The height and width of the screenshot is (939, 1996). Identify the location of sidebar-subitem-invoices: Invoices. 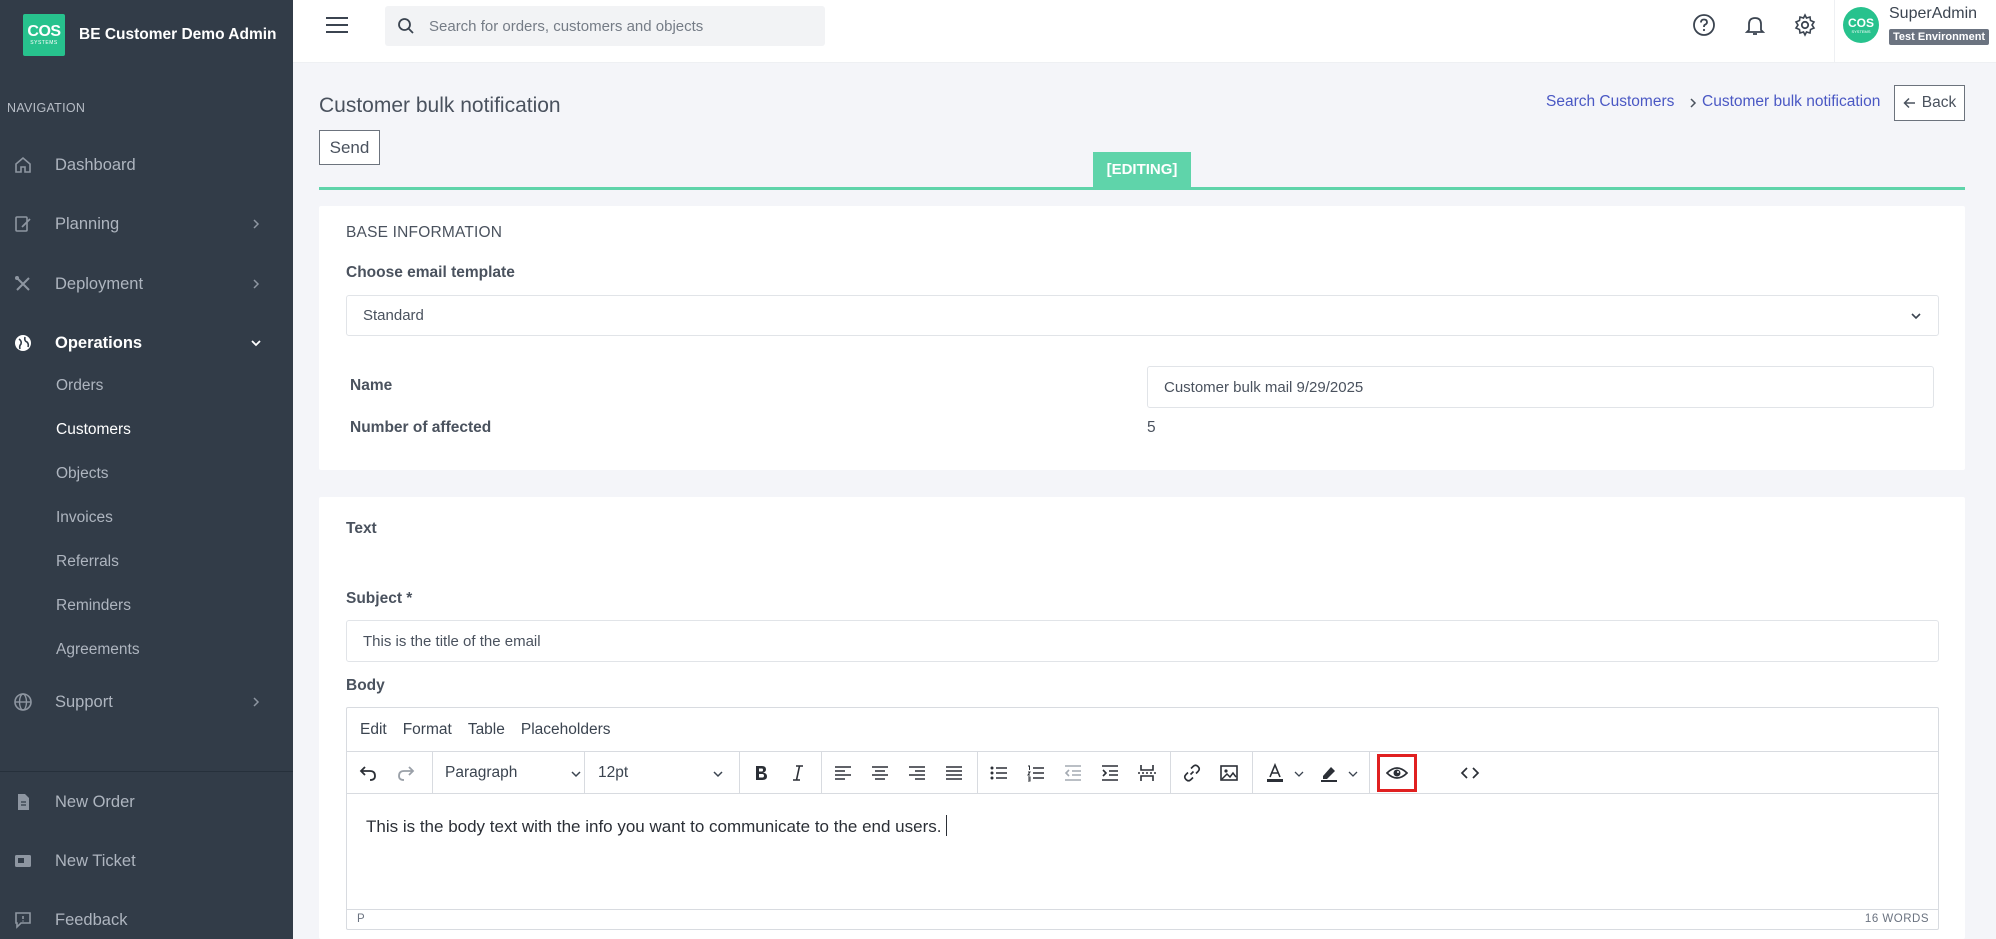
(84, 518).